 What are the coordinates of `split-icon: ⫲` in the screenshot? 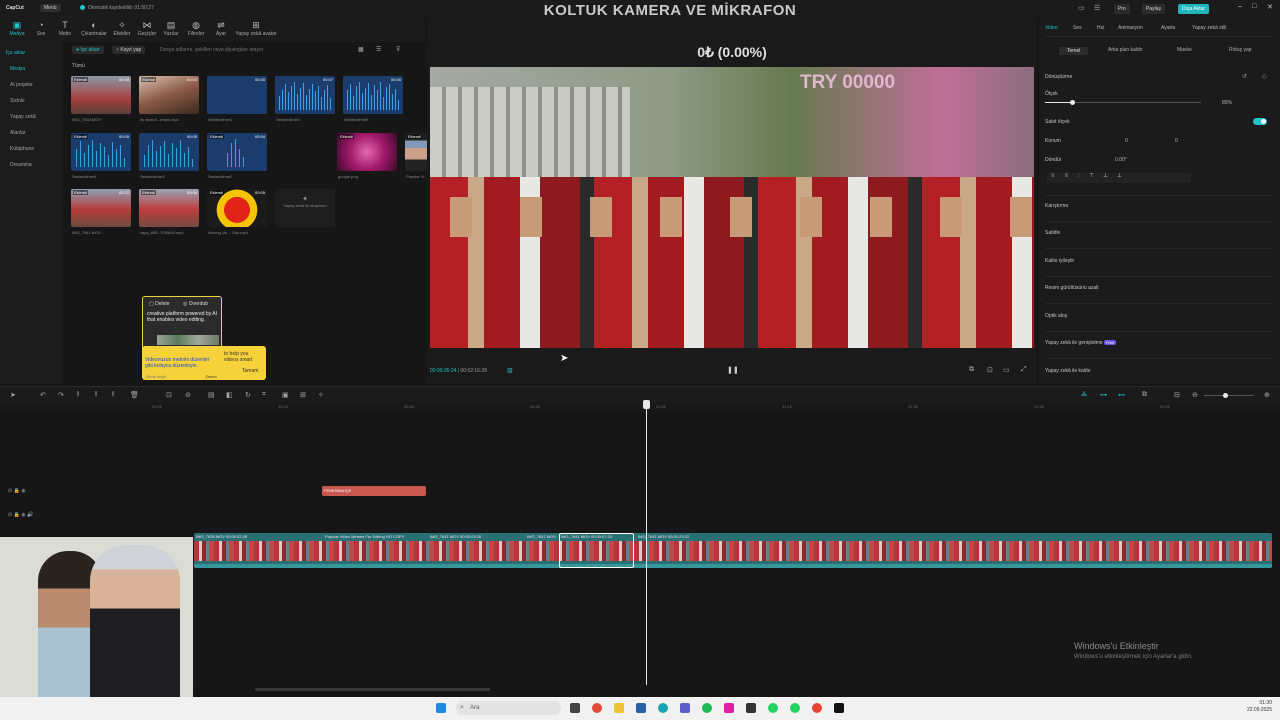 It's located at (78, 395).